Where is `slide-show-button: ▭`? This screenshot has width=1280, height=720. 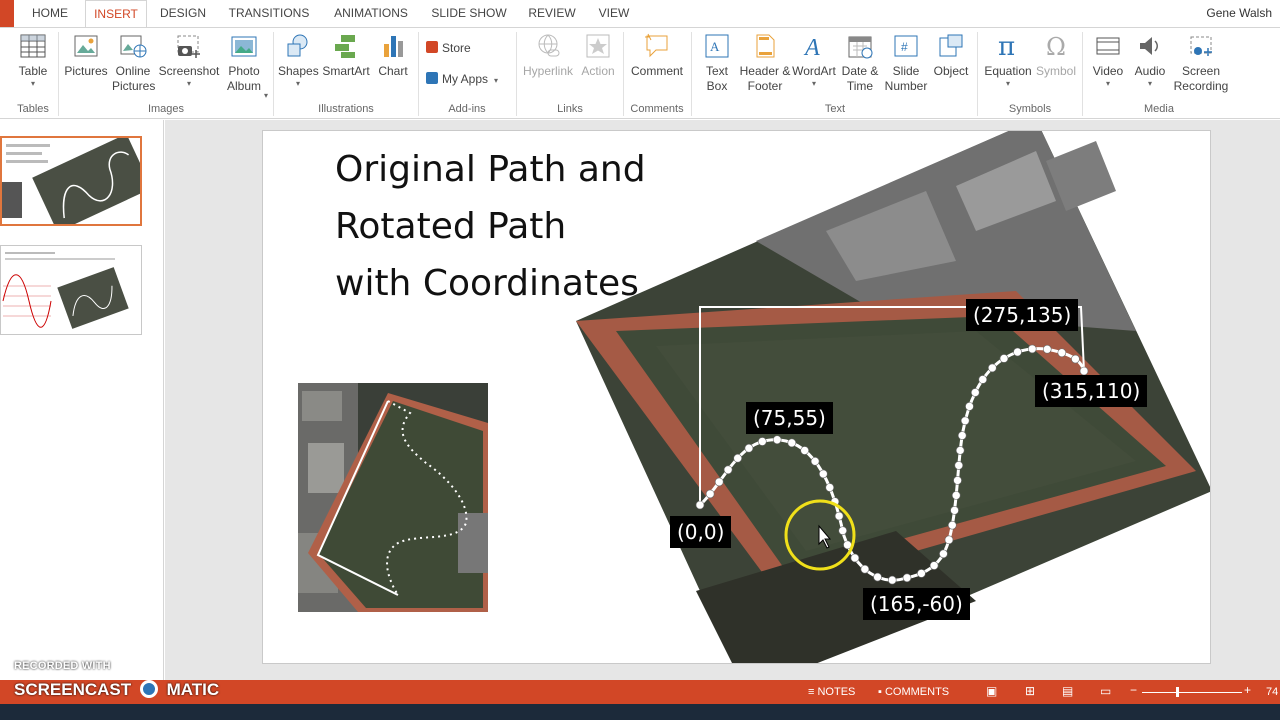 slide-show-button: ▭ is located at coordinates (1105, 691).